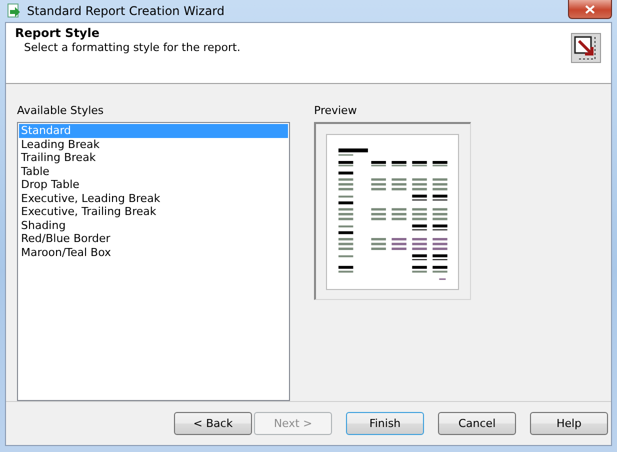 Image resolution: width=617 pixels, height=452 pixels. I want to click on wizard-icon, so click(586, 48).